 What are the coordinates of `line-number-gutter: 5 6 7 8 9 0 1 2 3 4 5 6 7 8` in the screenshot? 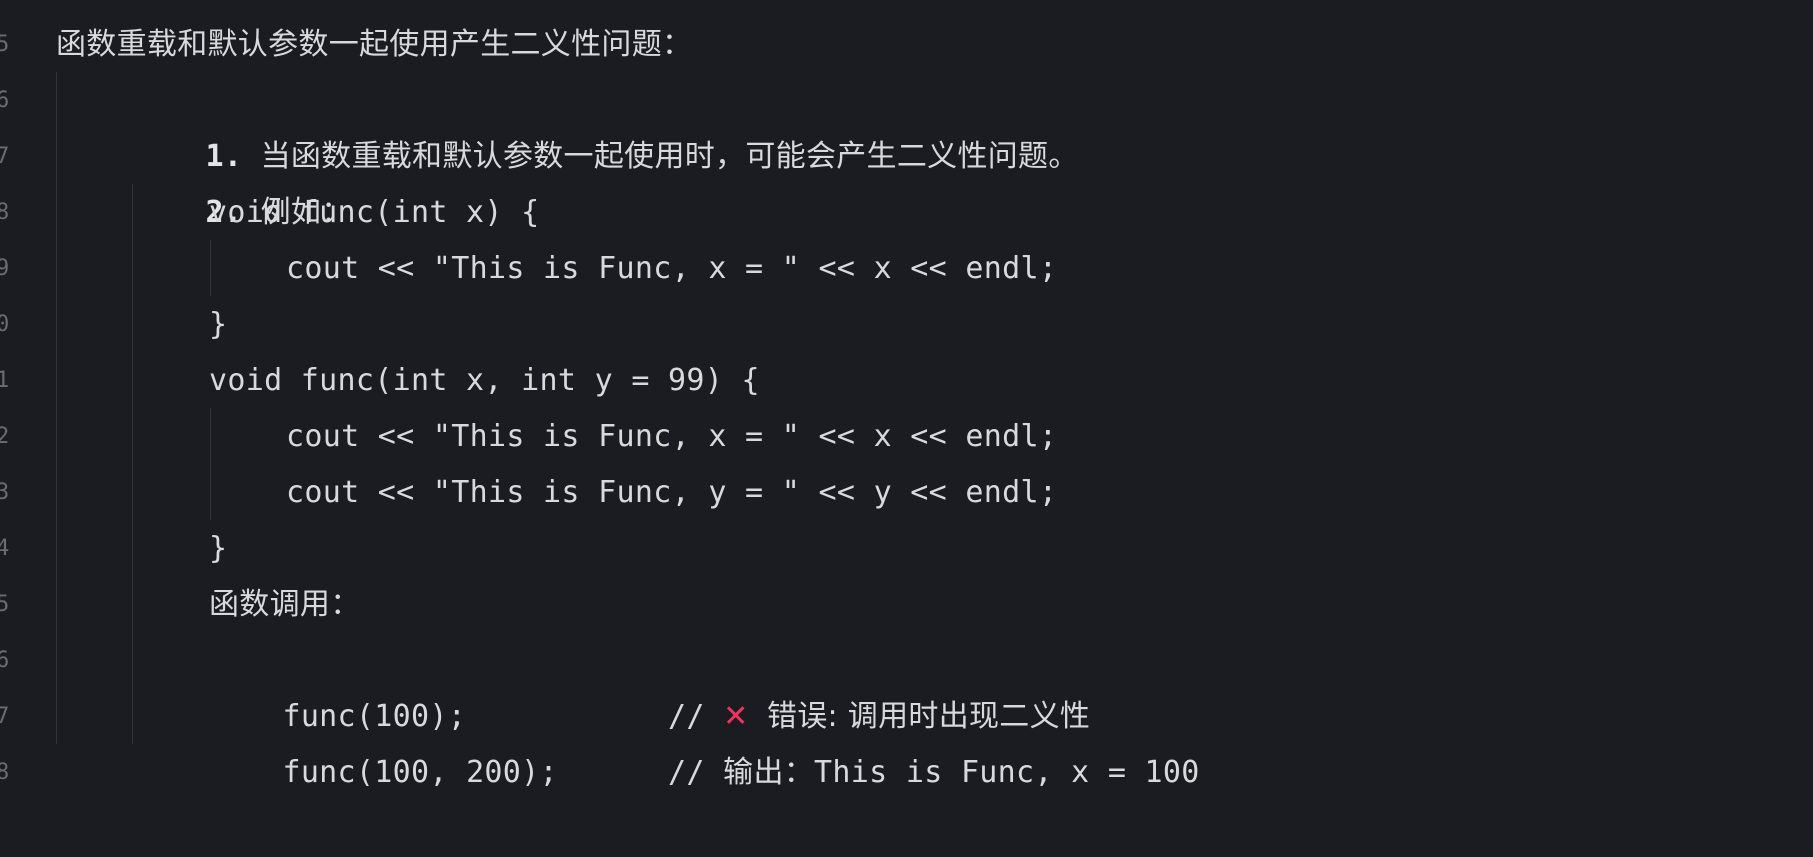 It's located at (10, 411).